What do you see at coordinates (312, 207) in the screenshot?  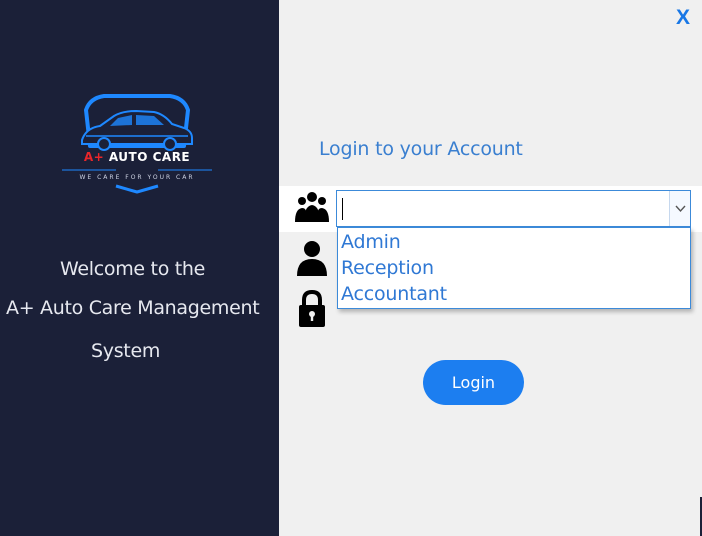 I see `users-group-icon` at bounding box center [312, 207].